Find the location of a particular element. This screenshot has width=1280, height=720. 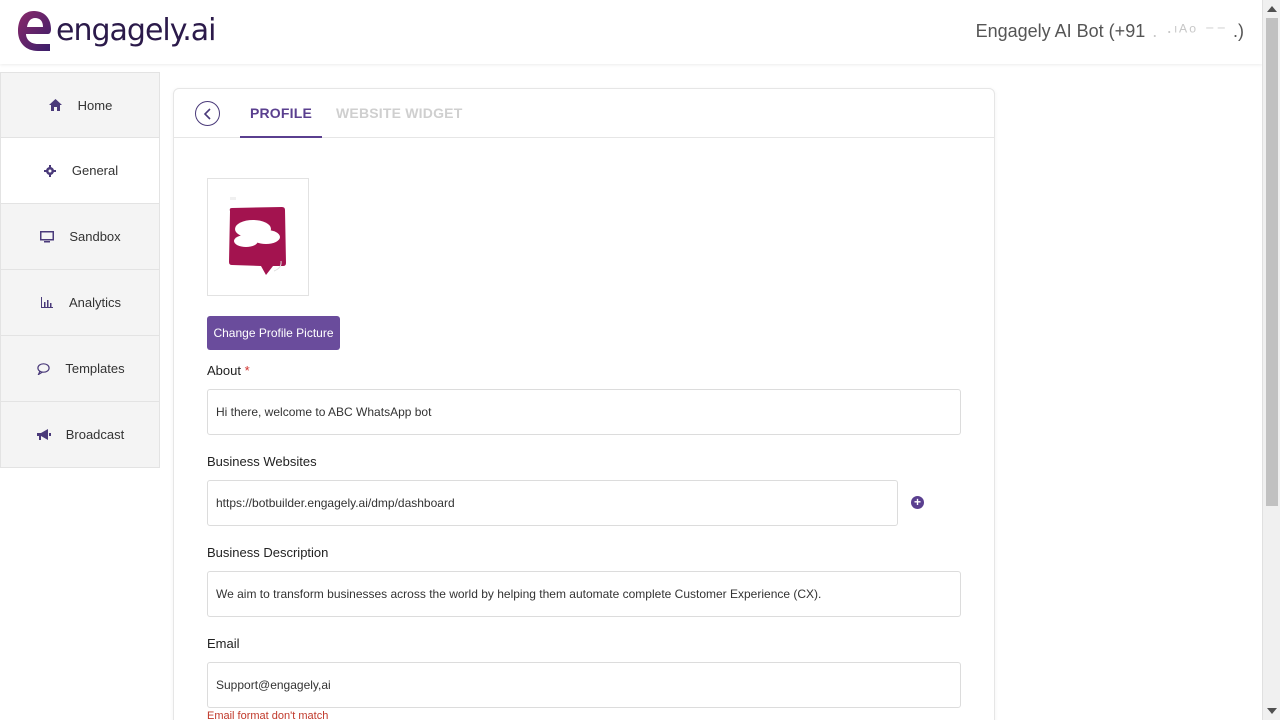

required-marker: * is located at coordinates (247, 370).